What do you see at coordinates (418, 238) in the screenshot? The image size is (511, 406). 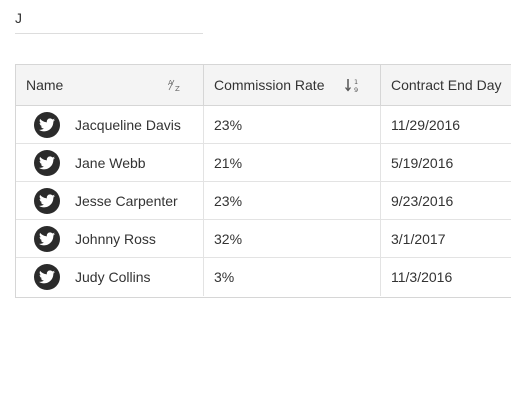 I see `contract-end-cell: 3/1/2017` at bounding box center [418, 238].